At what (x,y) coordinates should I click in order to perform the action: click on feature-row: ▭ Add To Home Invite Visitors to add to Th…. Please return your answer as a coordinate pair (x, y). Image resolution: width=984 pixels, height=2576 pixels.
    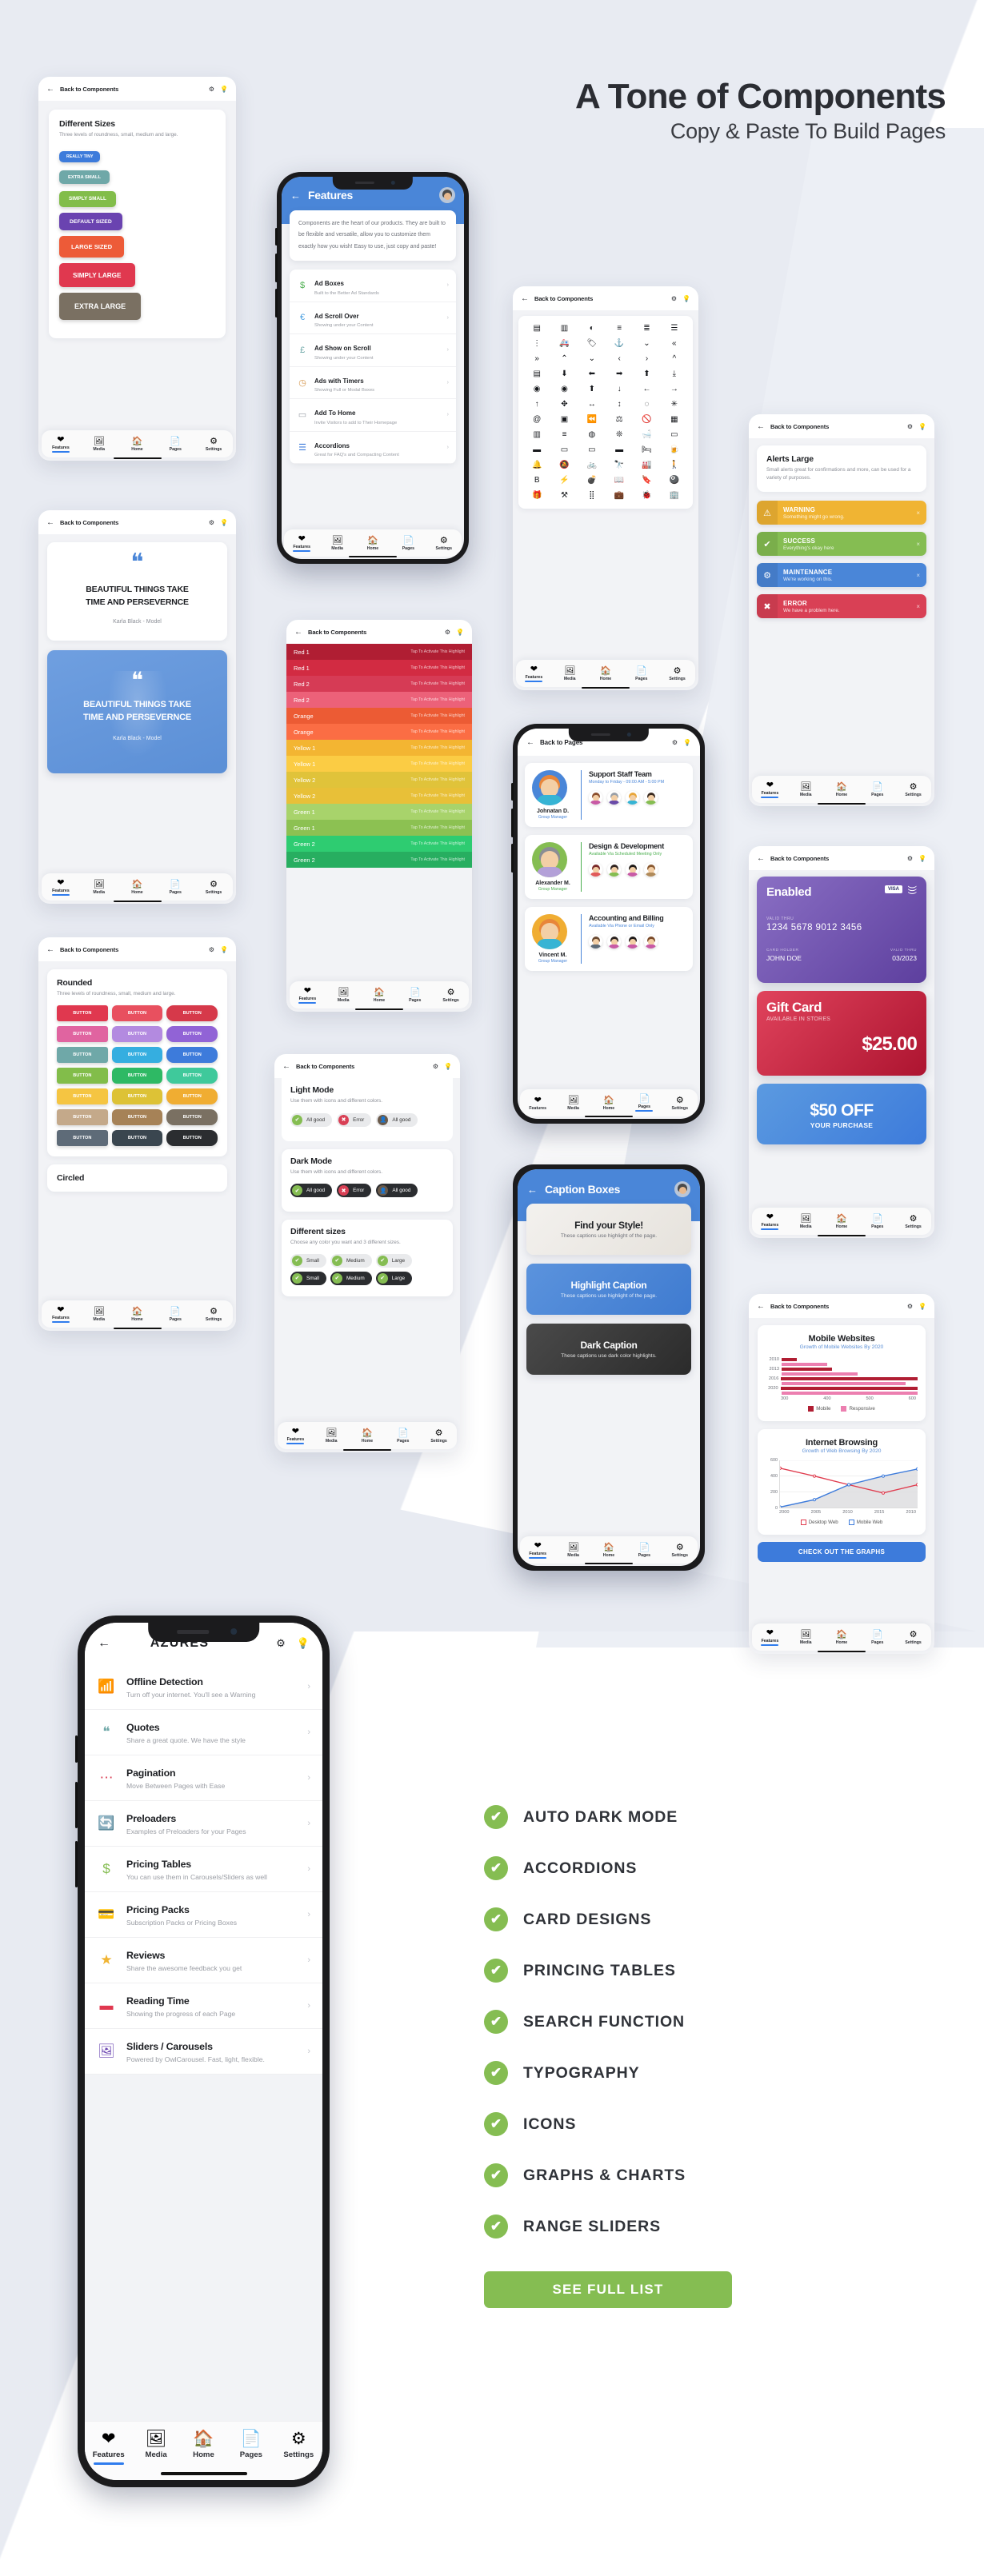
    Looking at the image, I should click on (373, 416).